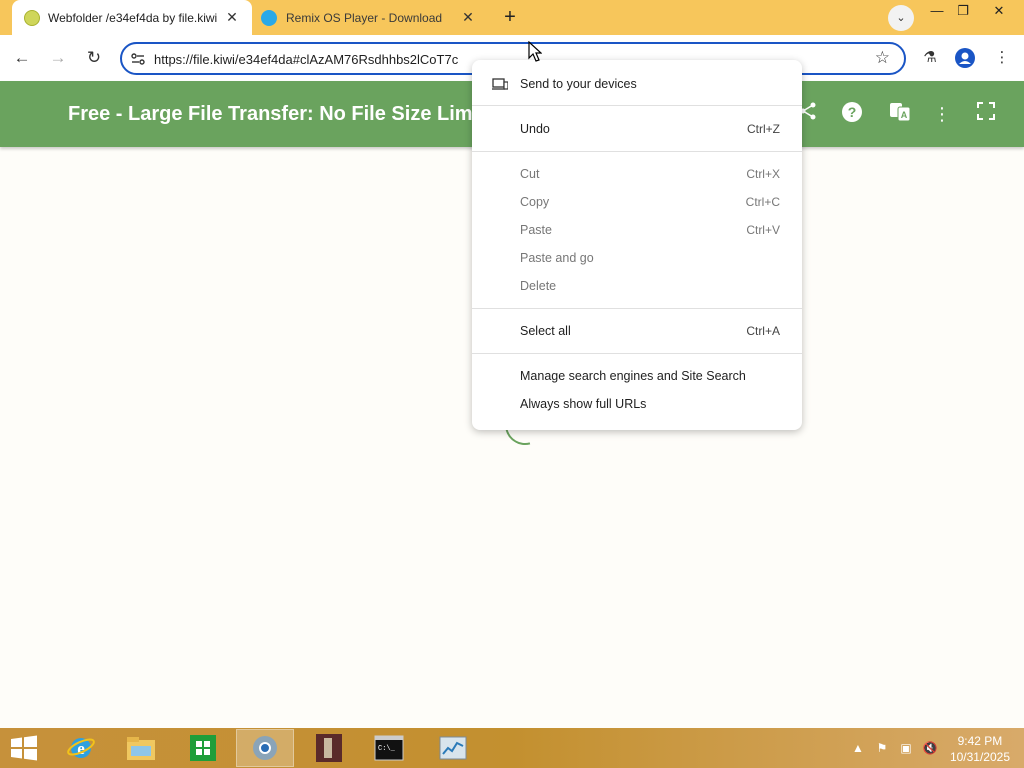 This screenshot has height=768, width=1024. What do you see at coordinates (24, 748) in the screenshot?
I see `windows-start-icon` at bounding box center [24, 748].